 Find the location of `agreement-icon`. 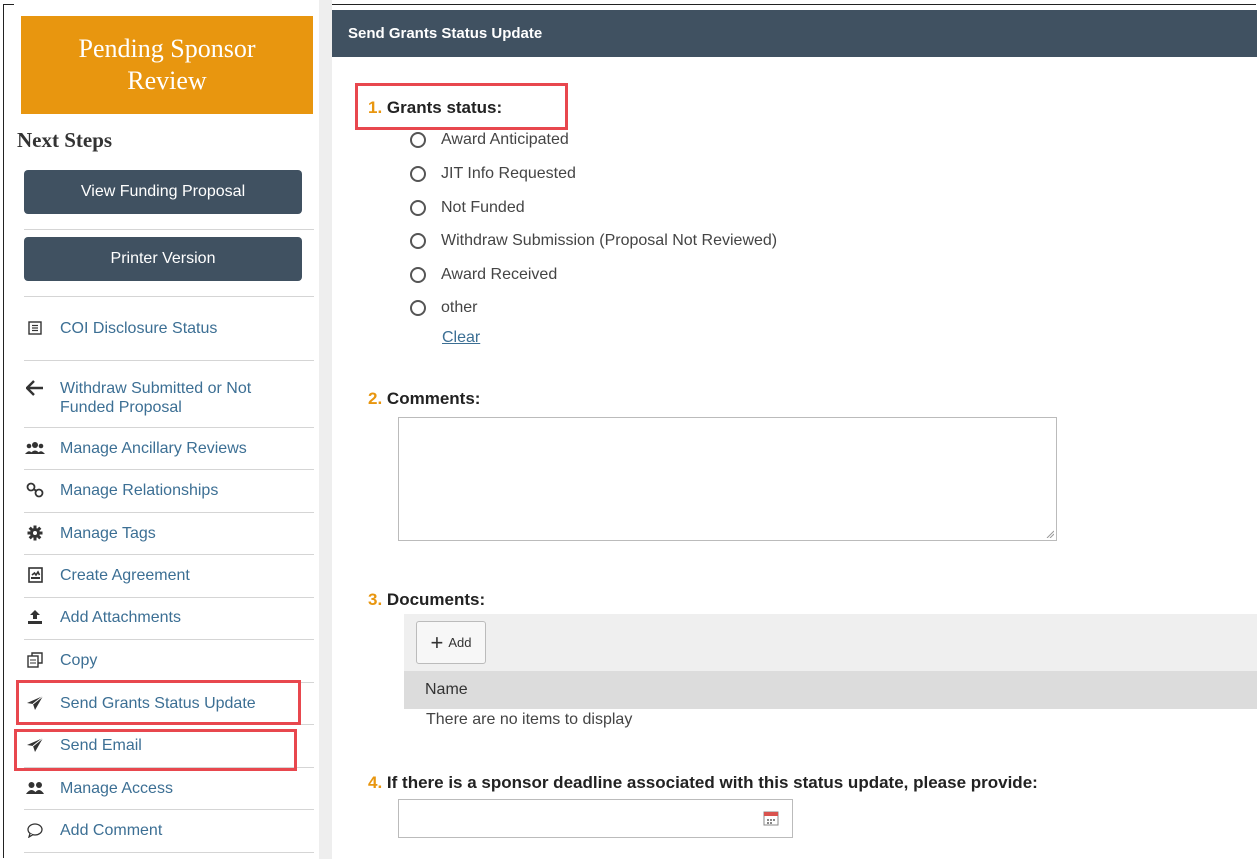

agreement-icon is located at coordinates (35, 575).